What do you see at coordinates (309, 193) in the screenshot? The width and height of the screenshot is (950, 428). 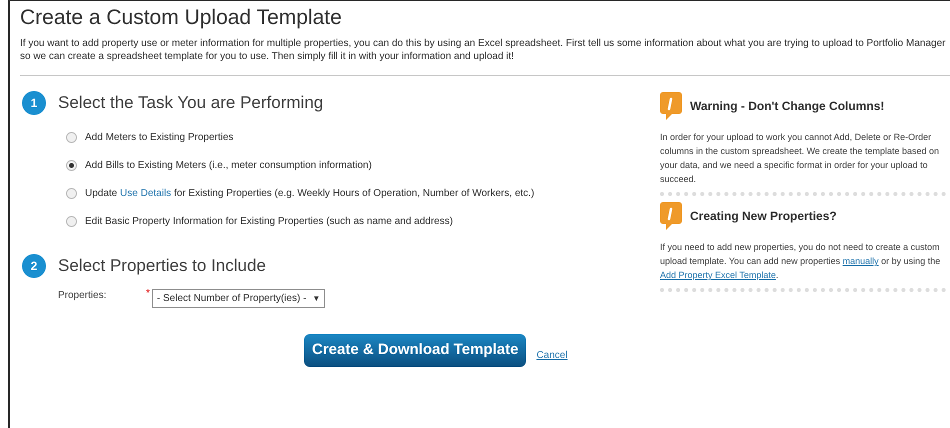 I see `option-label: Update Use Details for Existing Properties (e.g. Weekly Hours of Operation, Number of Workers, etc.)` at bounding box center [309, 193].